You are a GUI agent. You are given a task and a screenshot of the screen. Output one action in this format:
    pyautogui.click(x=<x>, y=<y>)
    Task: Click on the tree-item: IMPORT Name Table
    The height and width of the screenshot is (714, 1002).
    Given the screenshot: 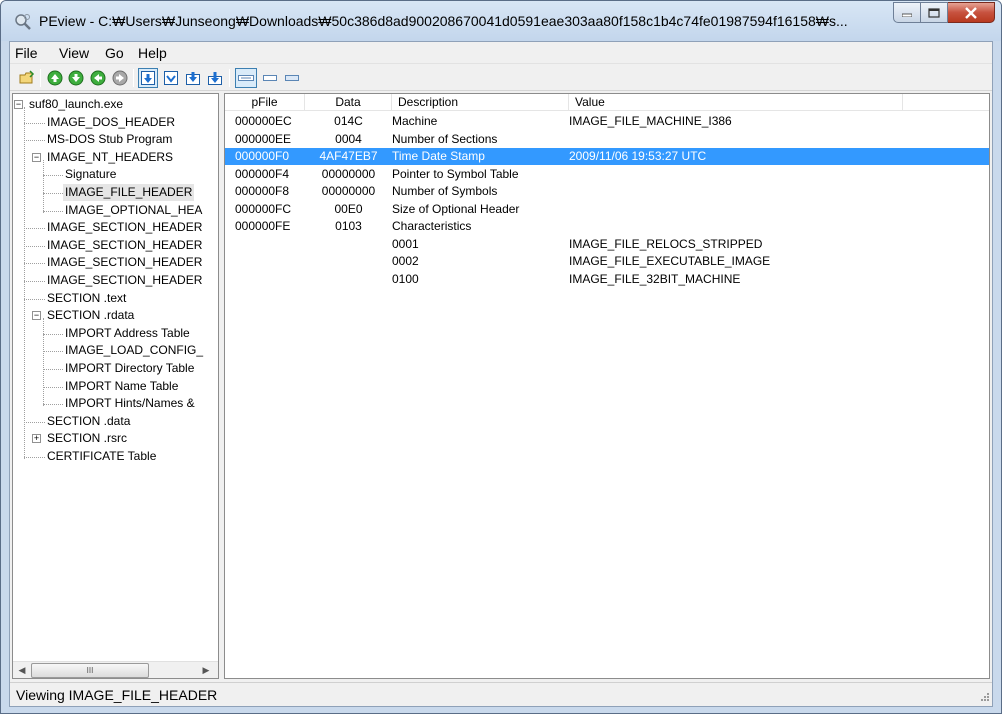 What is the action you would take?
    pyautogui.click(x=121, y=386)
    